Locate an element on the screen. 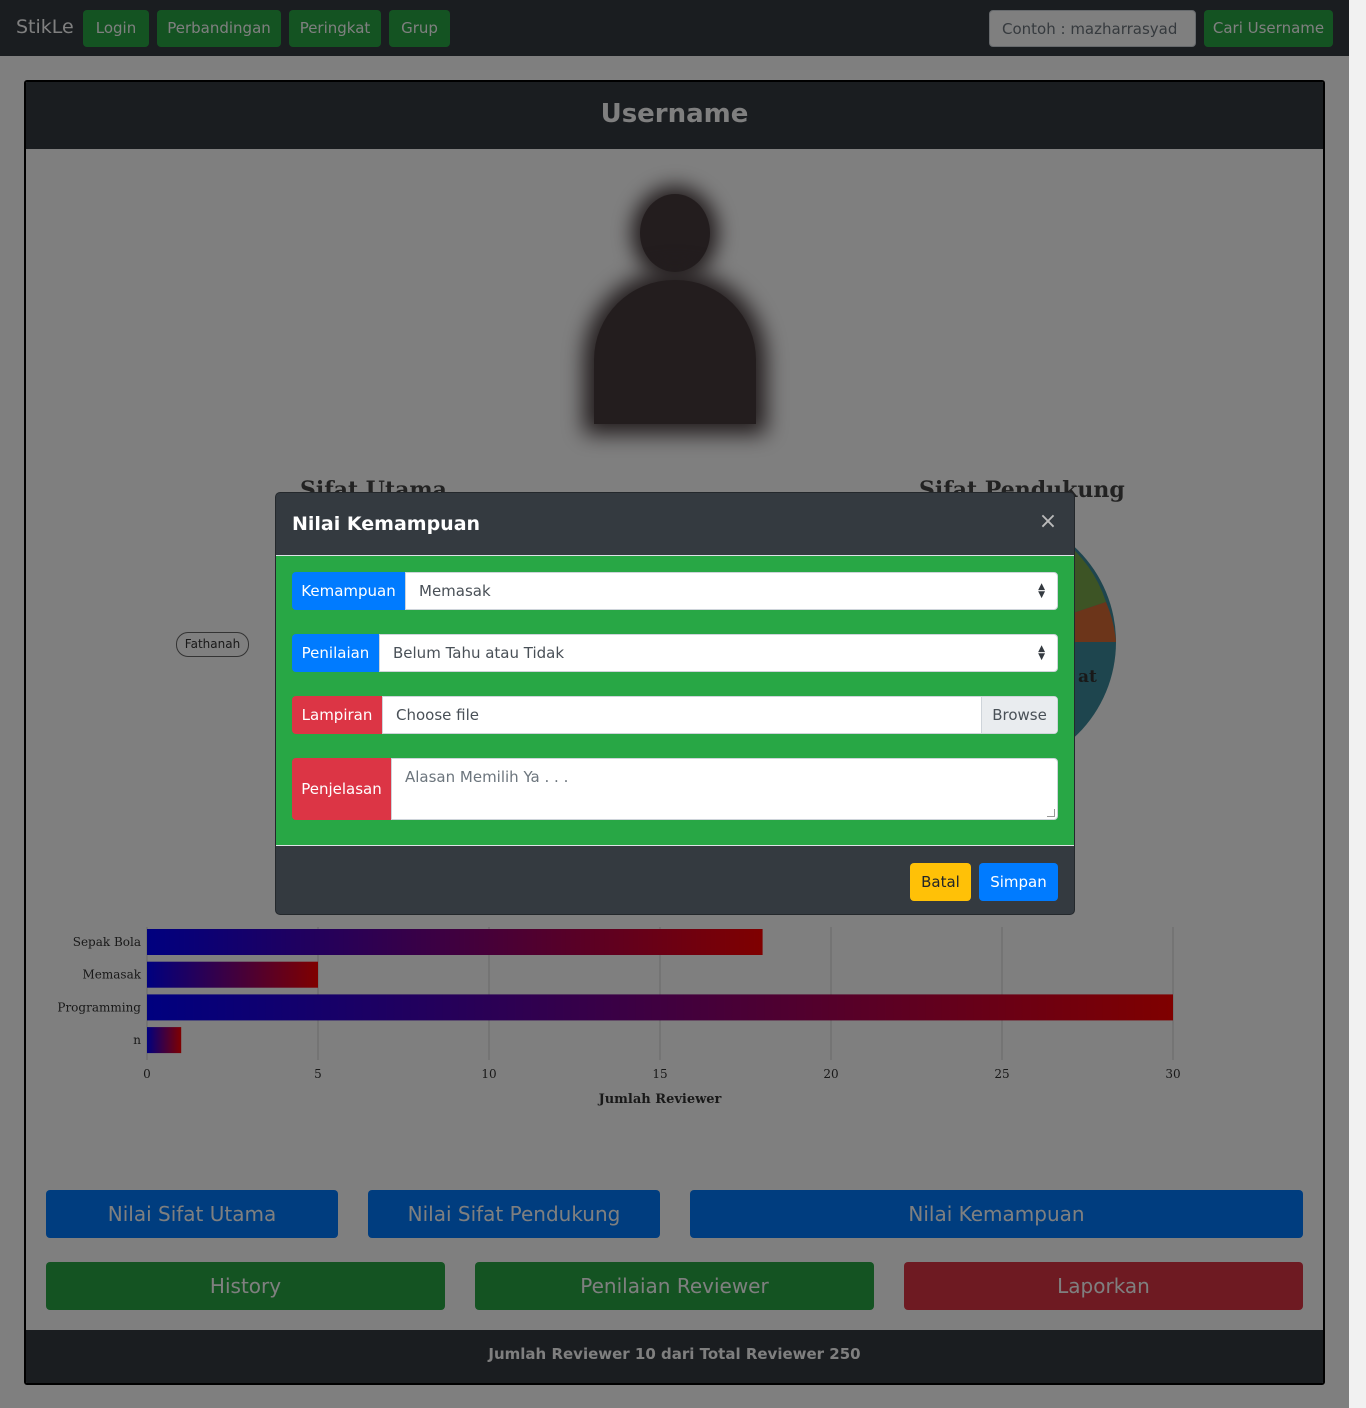 Image resolution: width=1366 pixels, height=1408 pixels. lampiran-input-group: Lampiran Choose file Browse is located at coordinates (675, 715).